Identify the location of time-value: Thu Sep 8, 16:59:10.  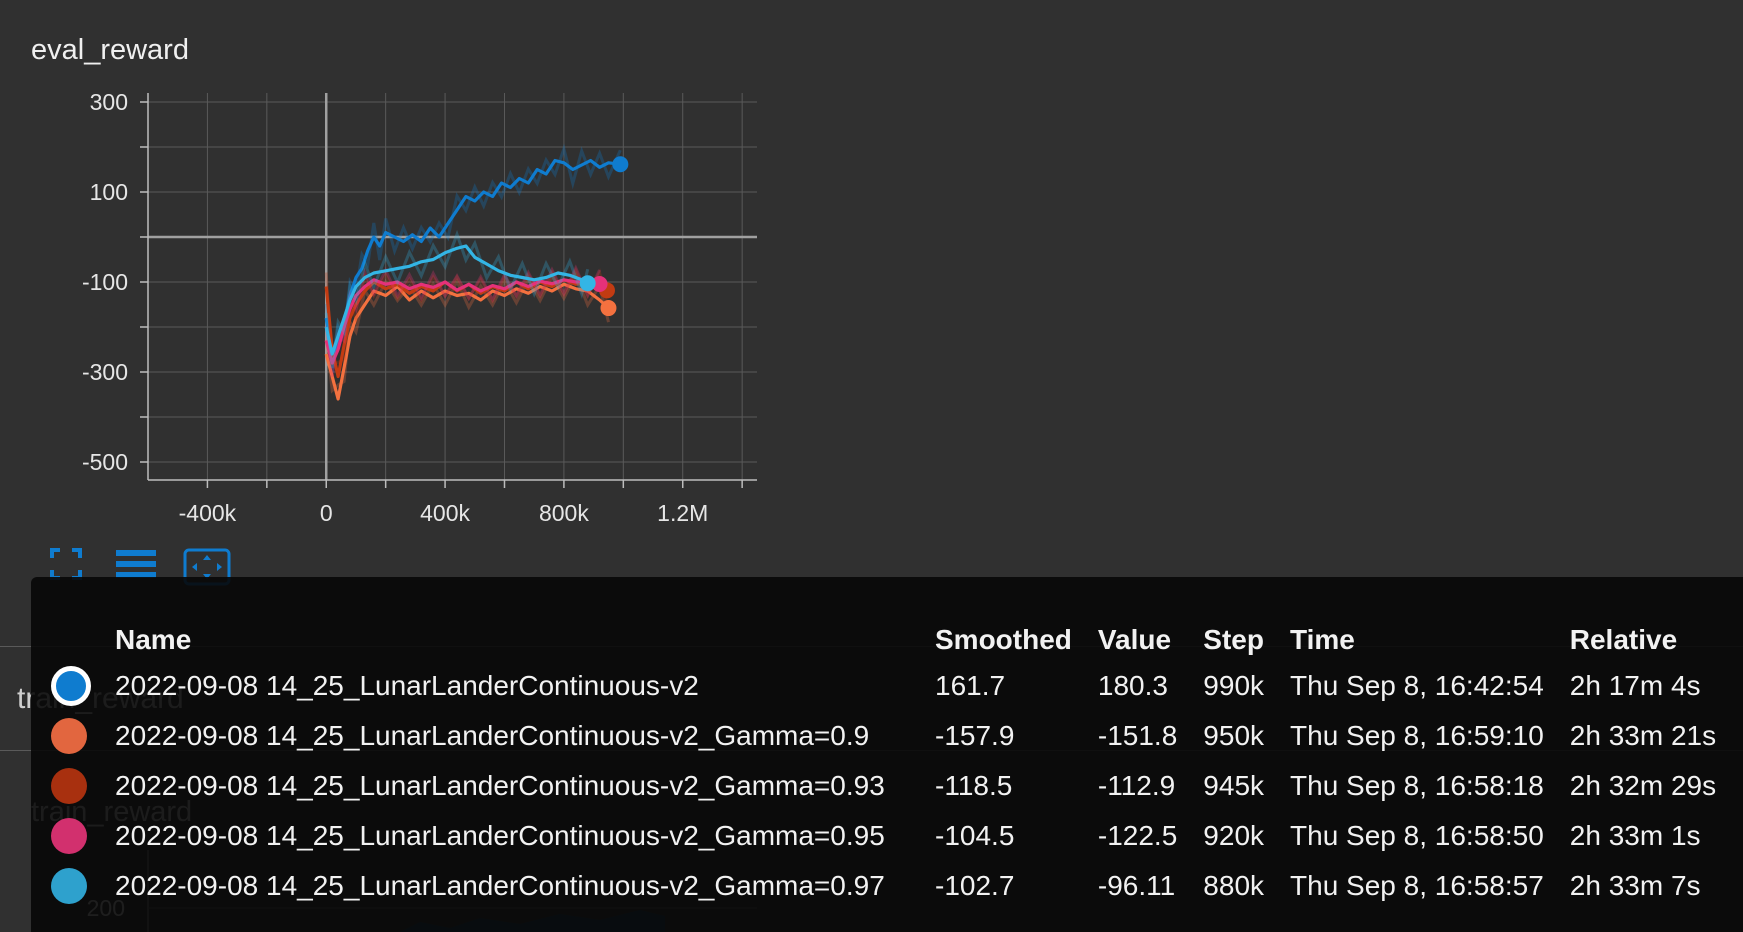
(1417, 735).